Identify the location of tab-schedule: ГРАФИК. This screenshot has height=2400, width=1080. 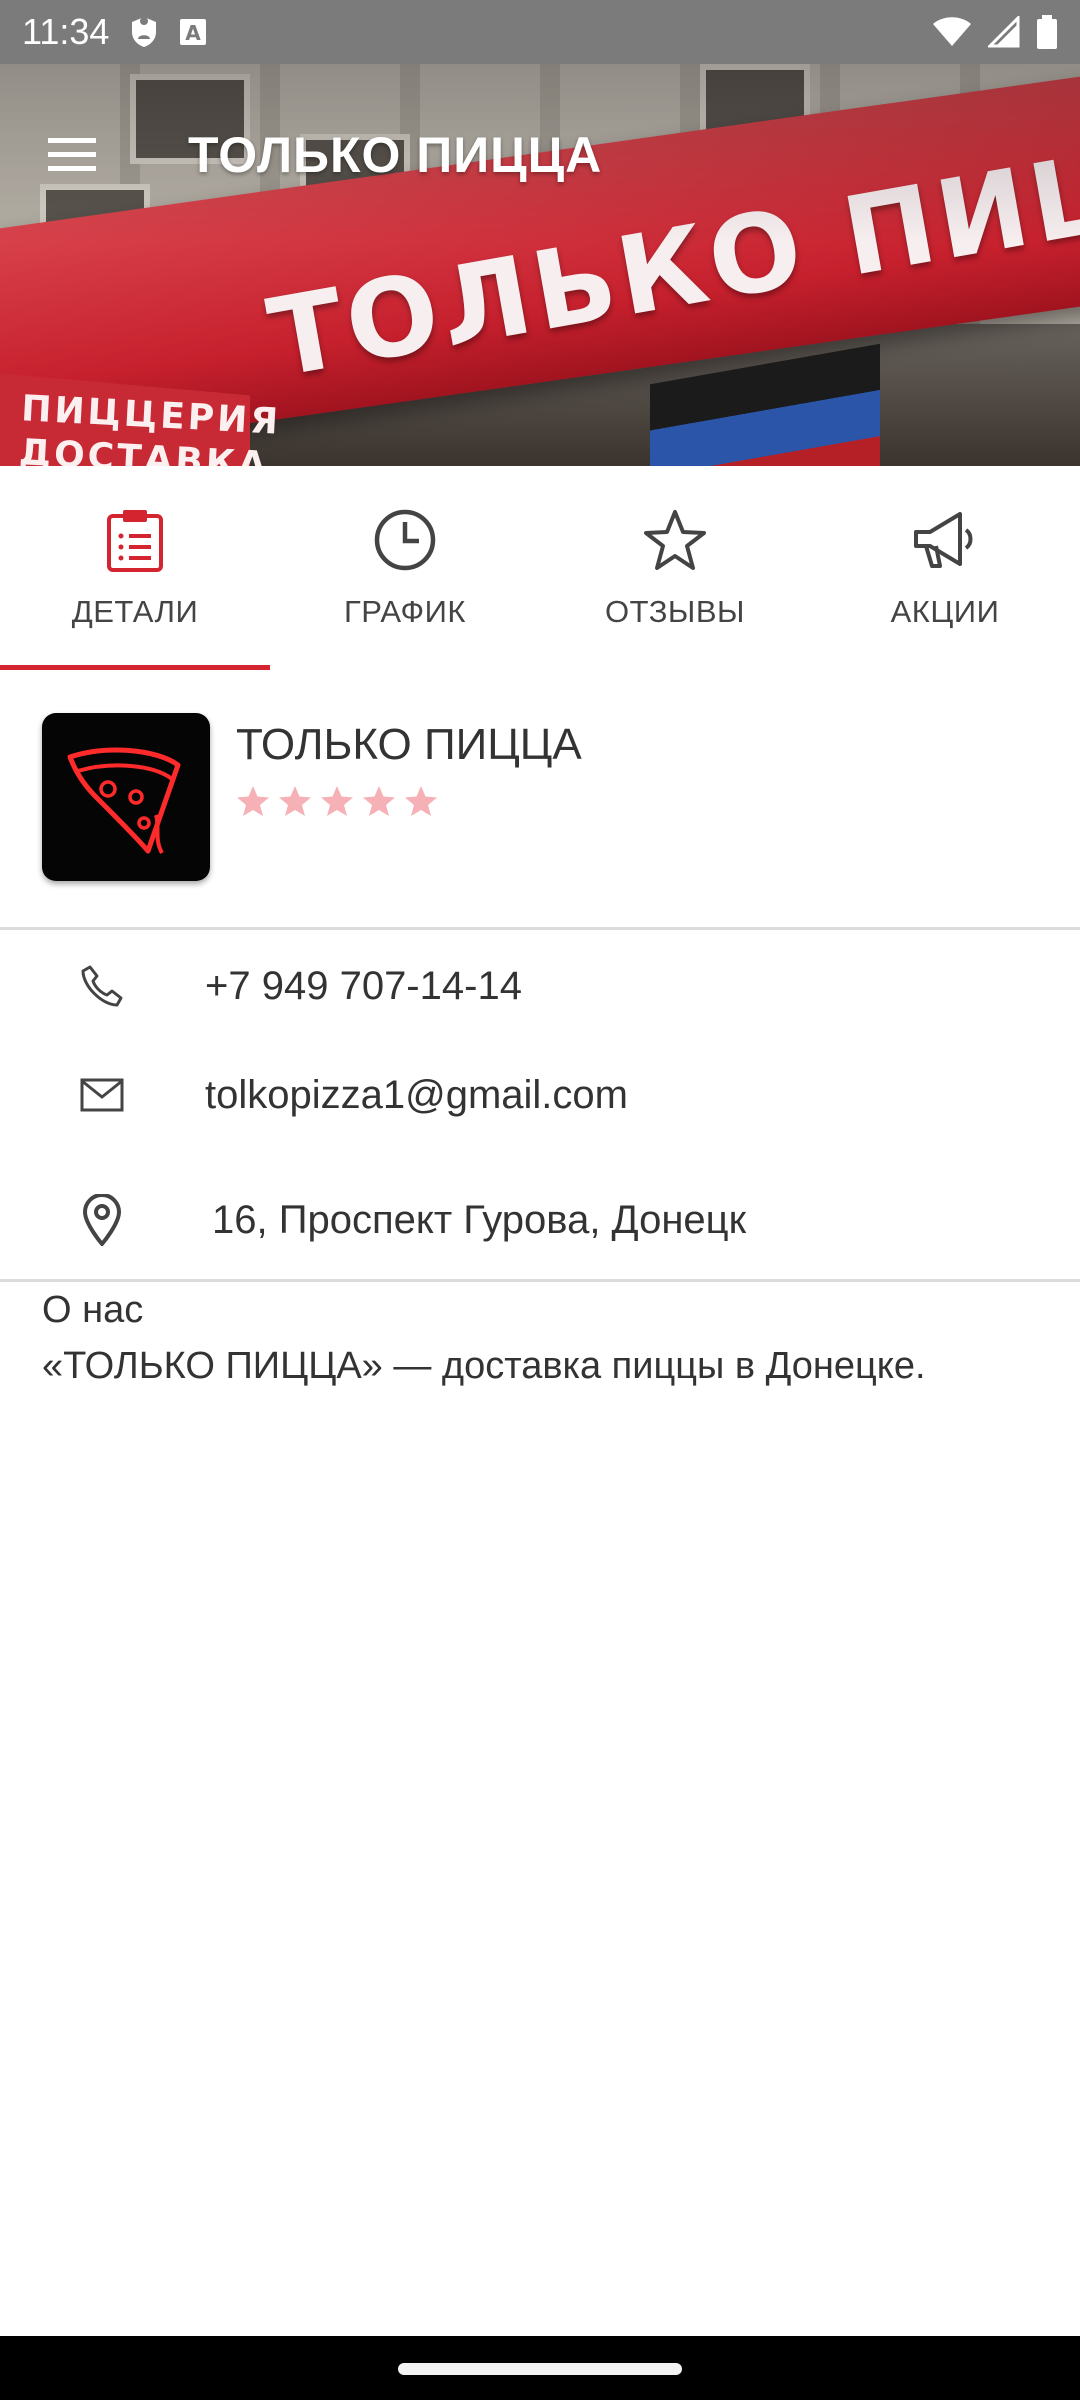
(405, 568).